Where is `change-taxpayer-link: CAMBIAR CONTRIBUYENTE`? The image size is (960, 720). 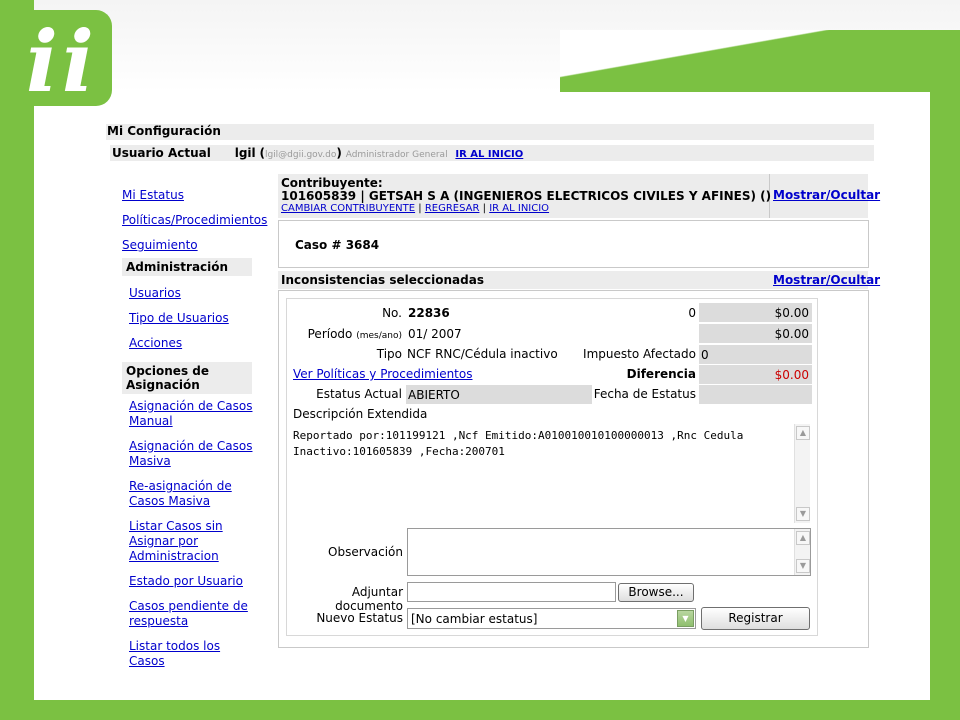
change-taxpayer-link: CAMBIAR CONTRIBUYENTE is located at coordinates (348, 208).